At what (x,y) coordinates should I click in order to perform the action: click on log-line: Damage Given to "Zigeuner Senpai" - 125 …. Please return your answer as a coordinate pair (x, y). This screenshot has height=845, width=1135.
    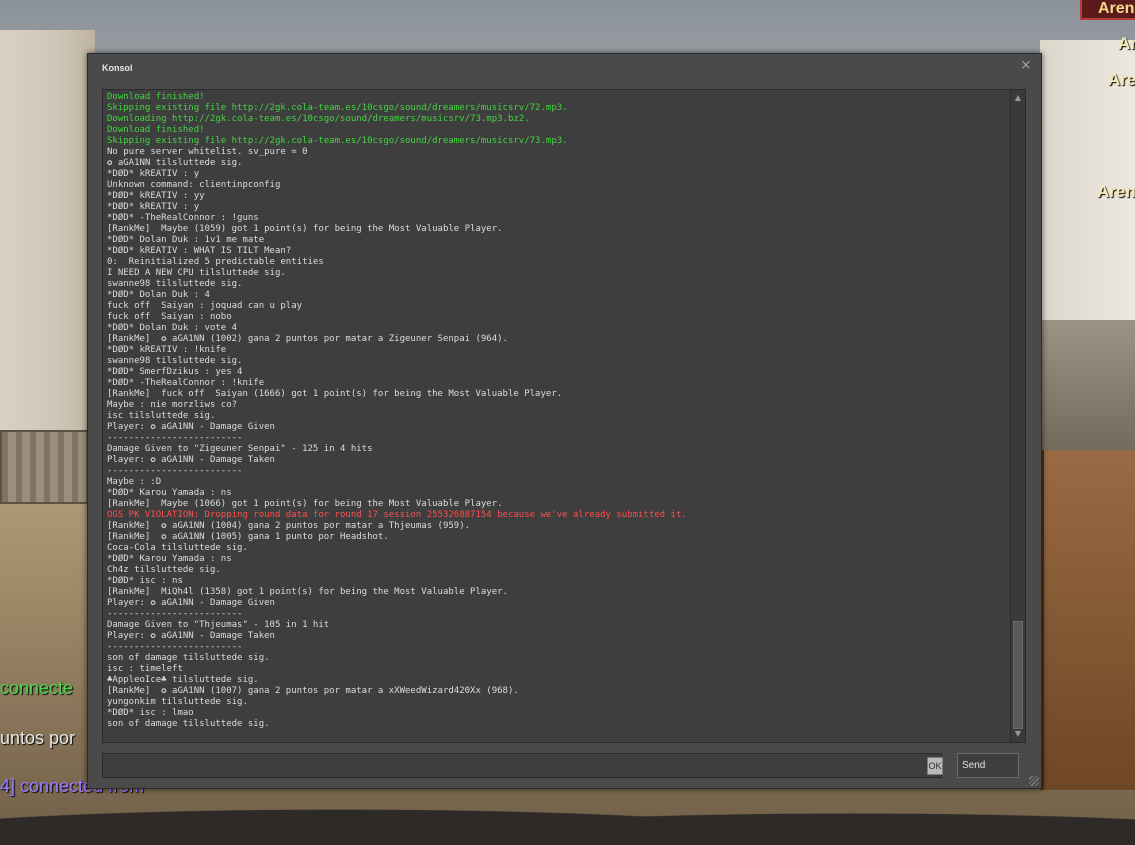
    Looking at the image, I should click on (240, 449).